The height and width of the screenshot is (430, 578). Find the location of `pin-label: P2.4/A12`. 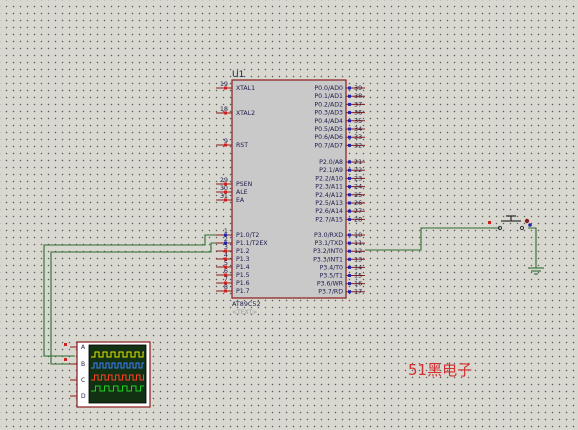

pin-label: P2.4/A12 is located at coordinates (329, 195).